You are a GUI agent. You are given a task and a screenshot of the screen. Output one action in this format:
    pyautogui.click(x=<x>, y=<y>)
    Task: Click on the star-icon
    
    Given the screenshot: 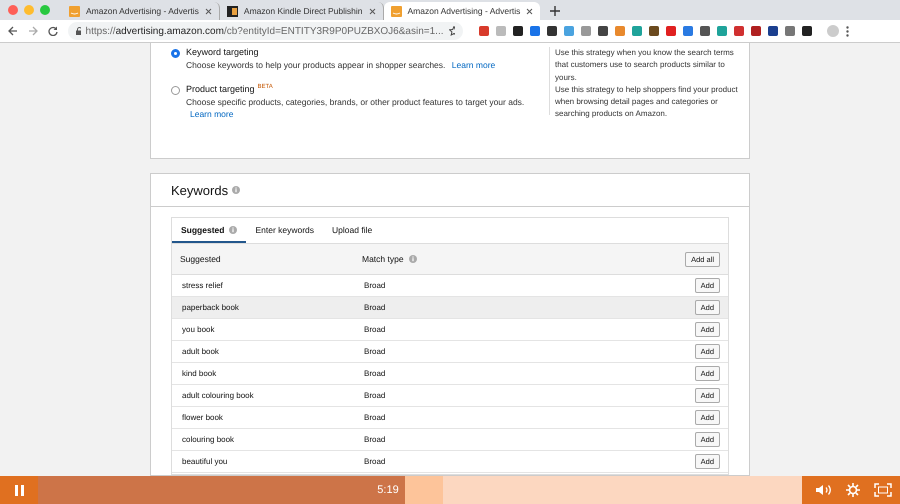 What is the action you would take?
    pyautogui.click(x=451, y=31)
    